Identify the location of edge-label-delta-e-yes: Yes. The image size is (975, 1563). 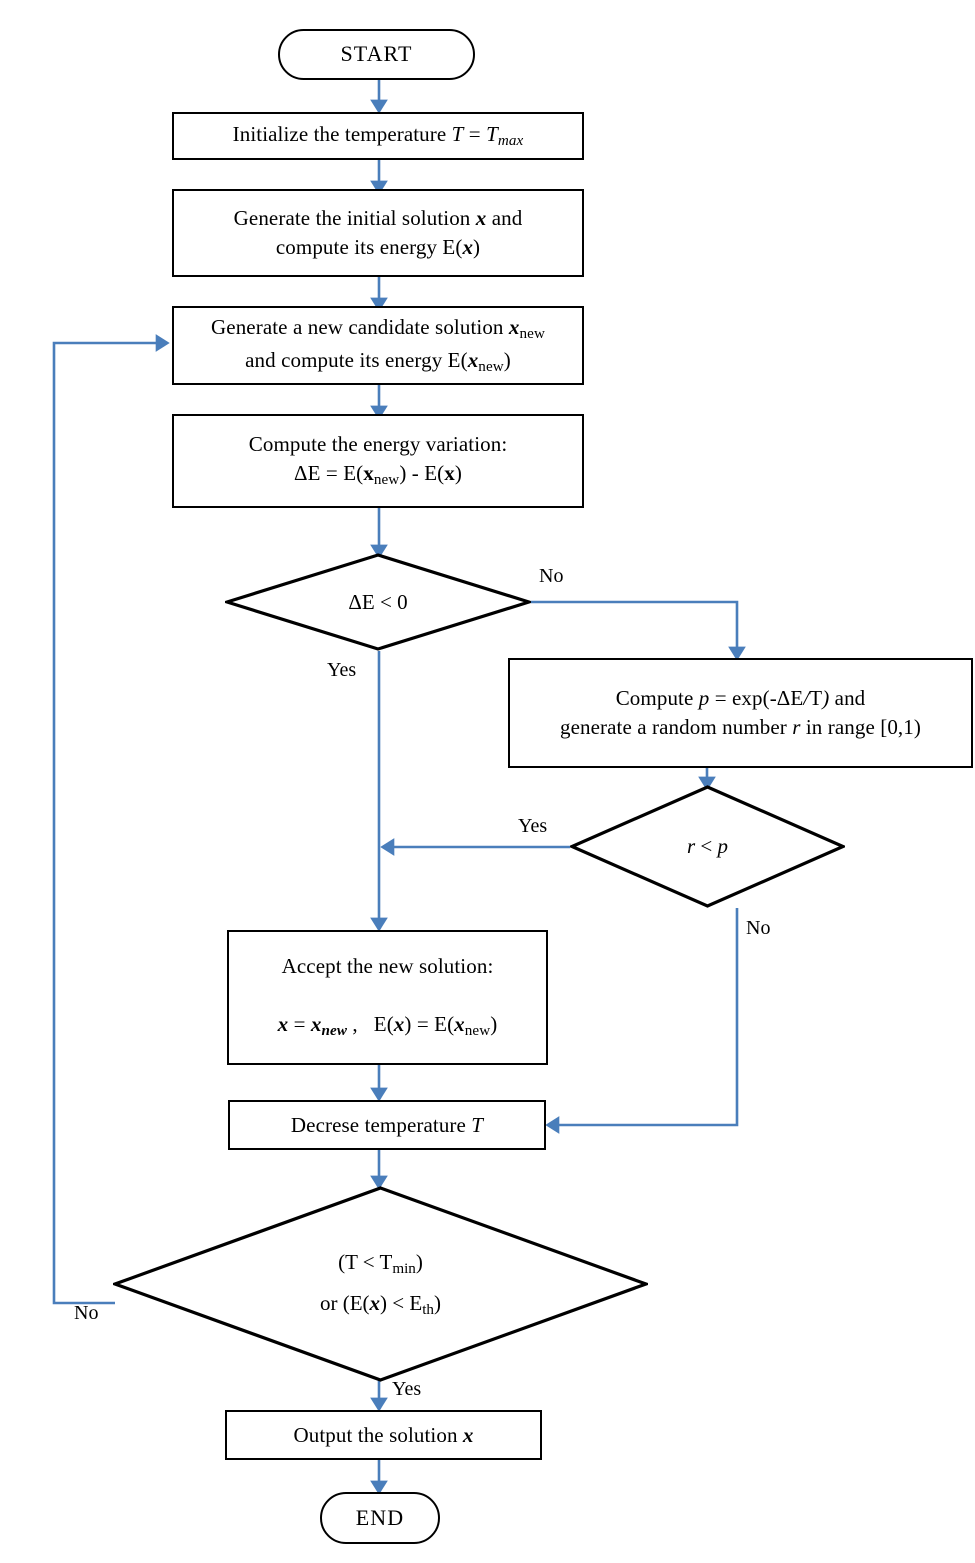
(342, 670).